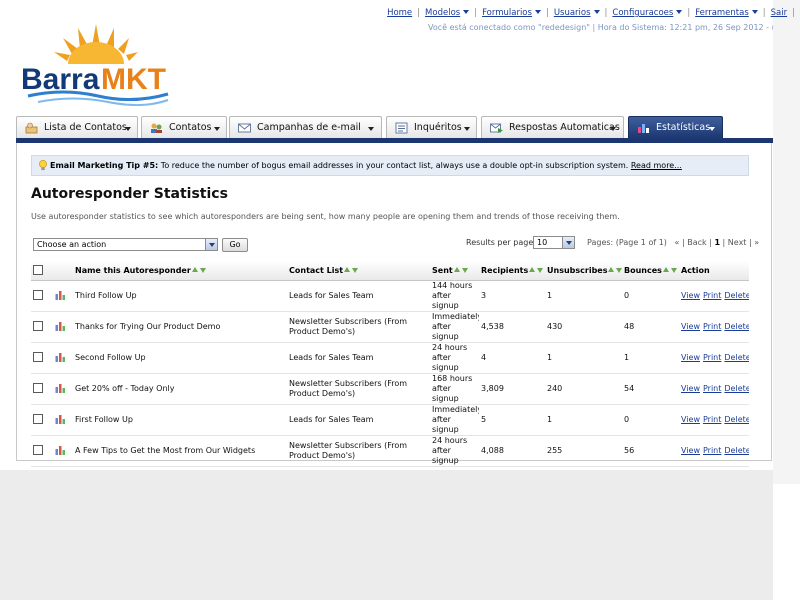 This screenshot has width=800, height=600. What do you see at coordinates (100, 61) in the screenshot?
I see `brand-logo: Barra MKT` at bounding box center [100, 61].